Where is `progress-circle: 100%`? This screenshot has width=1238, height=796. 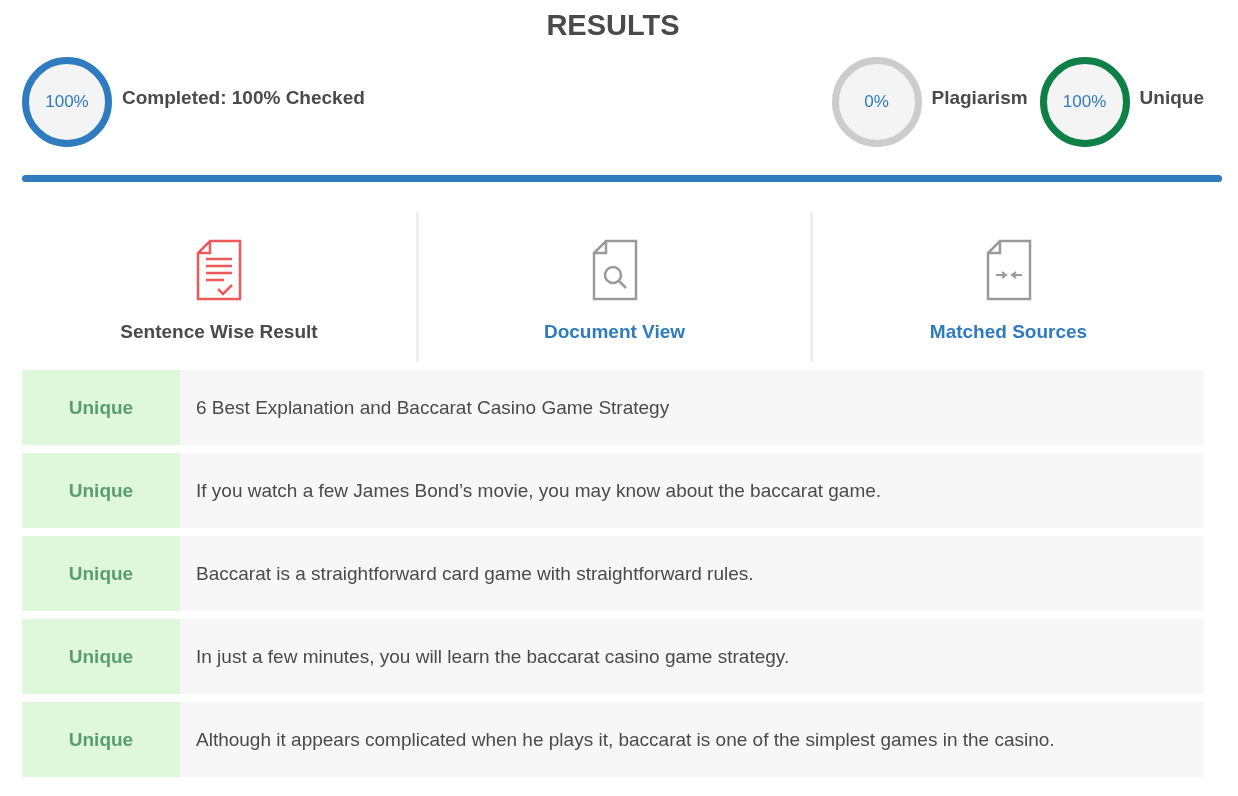 progress-circle: 100% is located at coordinates (67, 102).